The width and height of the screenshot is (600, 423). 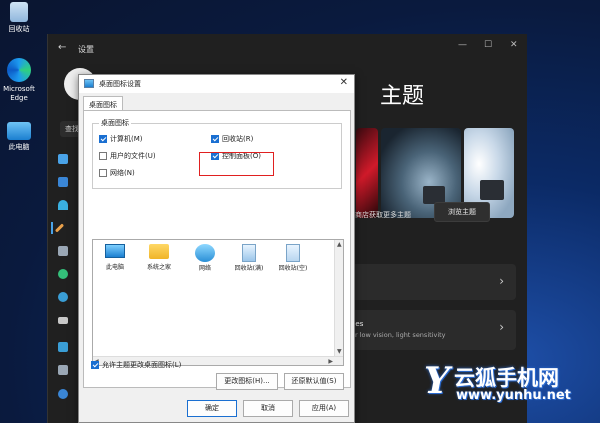 What do you see at coordinates (63, 394) in the screenshot?
I see `sidebar-update-icon` at bounding box center [63, 394].